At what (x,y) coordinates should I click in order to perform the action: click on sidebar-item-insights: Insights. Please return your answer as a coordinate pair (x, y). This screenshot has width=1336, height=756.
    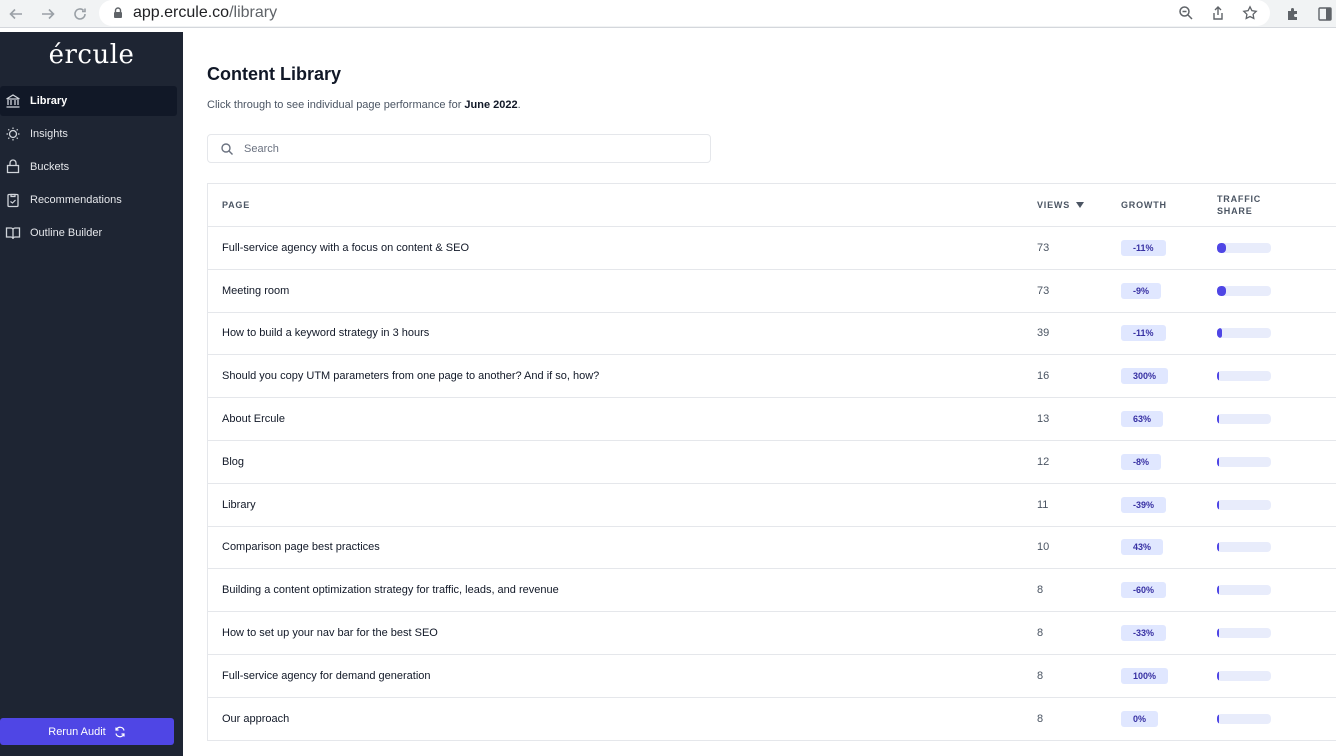
    Looking at the image, I should click on (88, 134).